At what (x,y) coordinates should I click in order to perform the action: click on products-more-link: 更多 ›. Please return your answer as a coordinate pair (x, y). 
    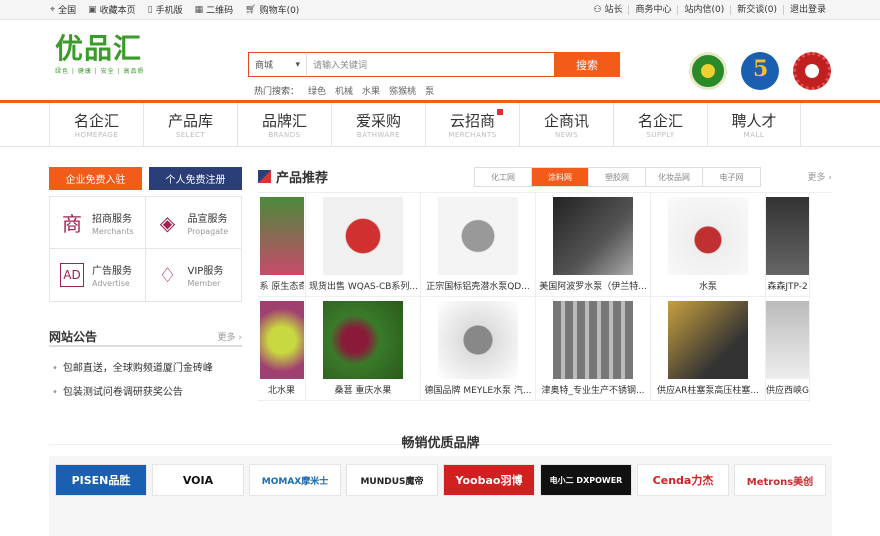
    Looking at the image, I should click on (820, 176).